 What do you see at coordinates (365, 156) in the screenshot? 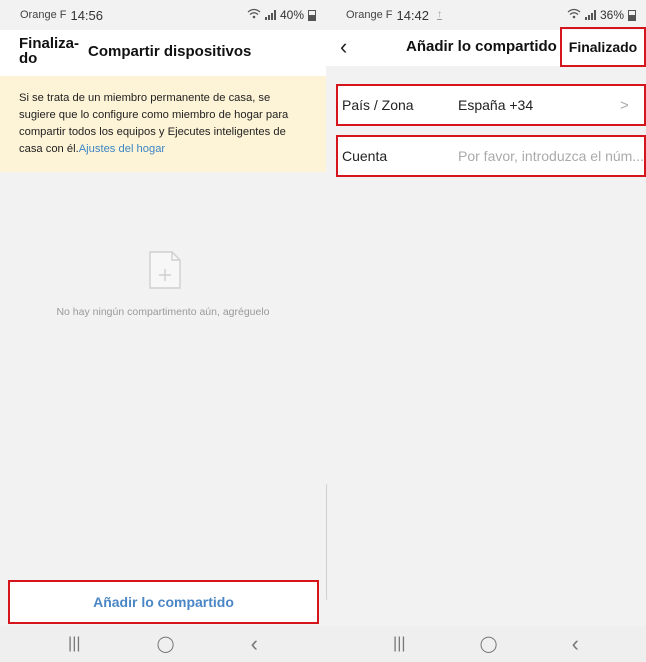
I see `account-label: Cuenta` at bounding box center [365, 156].